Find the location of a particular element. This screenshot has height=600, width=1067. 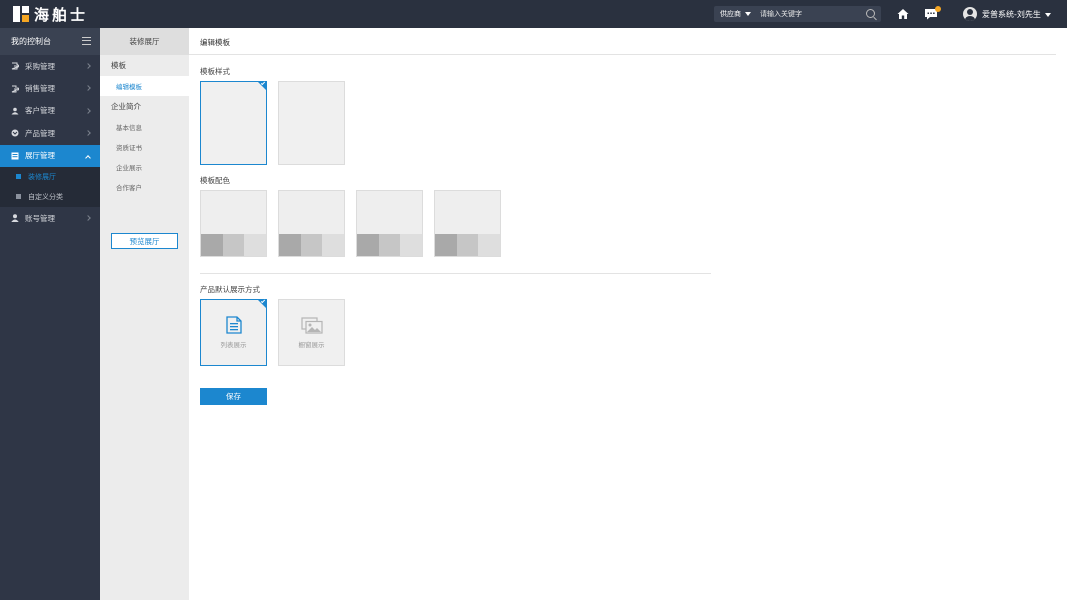

panel-item-basic-info: 基本信息 is located at coordinates (144, 127).